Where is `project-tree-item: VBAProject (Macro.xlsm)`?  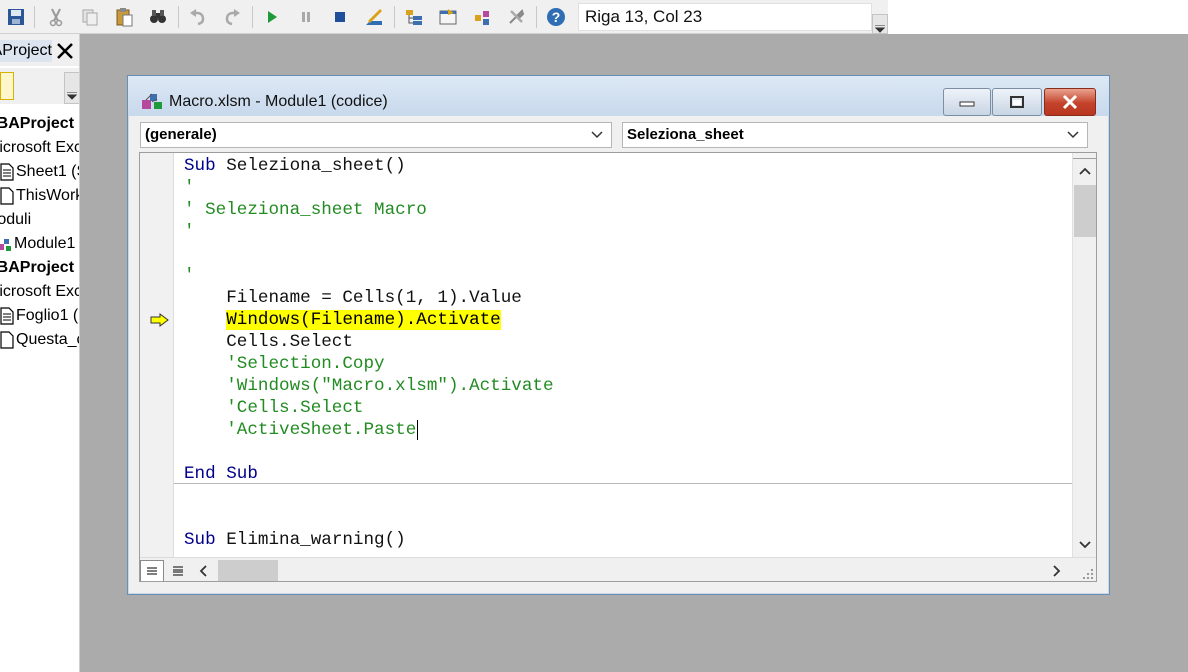
project-tree-item: VBAProject (Macro.xlsm) is located at coordinates (39, 124).